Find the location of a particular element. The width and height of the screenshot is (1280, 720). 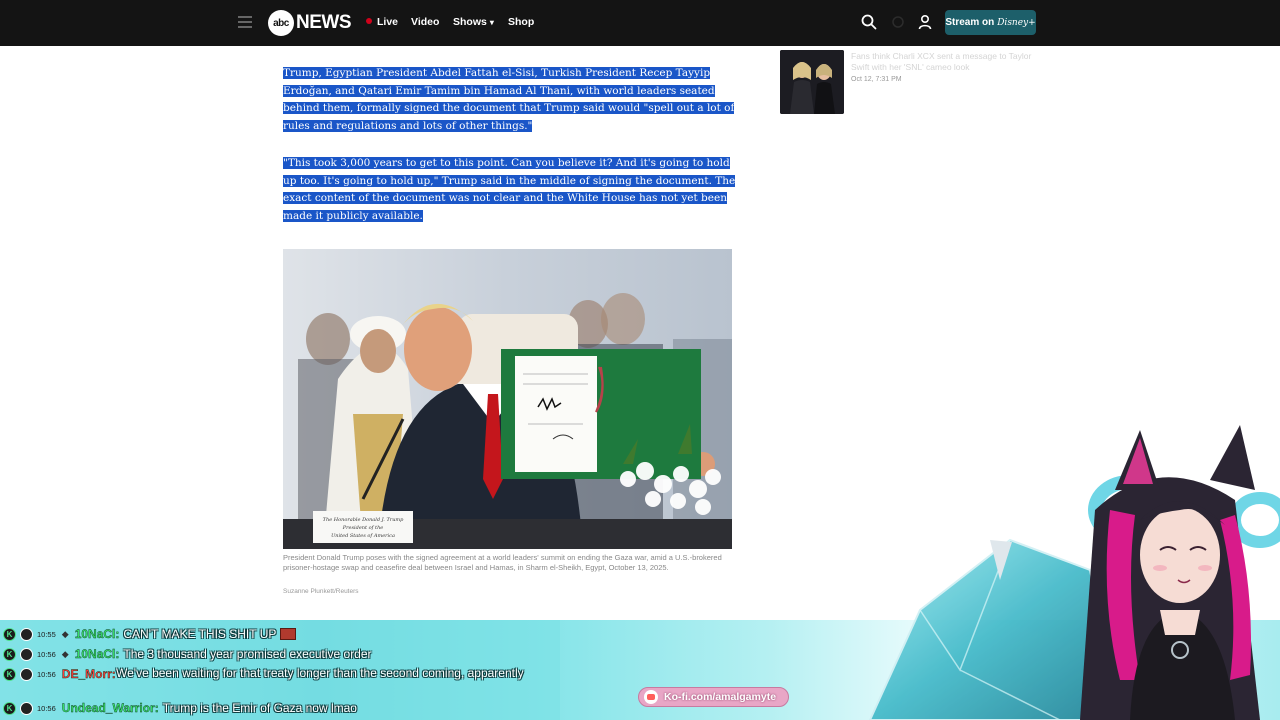

chevron-down-icon: ▾ is located at coordinates (491, 22).